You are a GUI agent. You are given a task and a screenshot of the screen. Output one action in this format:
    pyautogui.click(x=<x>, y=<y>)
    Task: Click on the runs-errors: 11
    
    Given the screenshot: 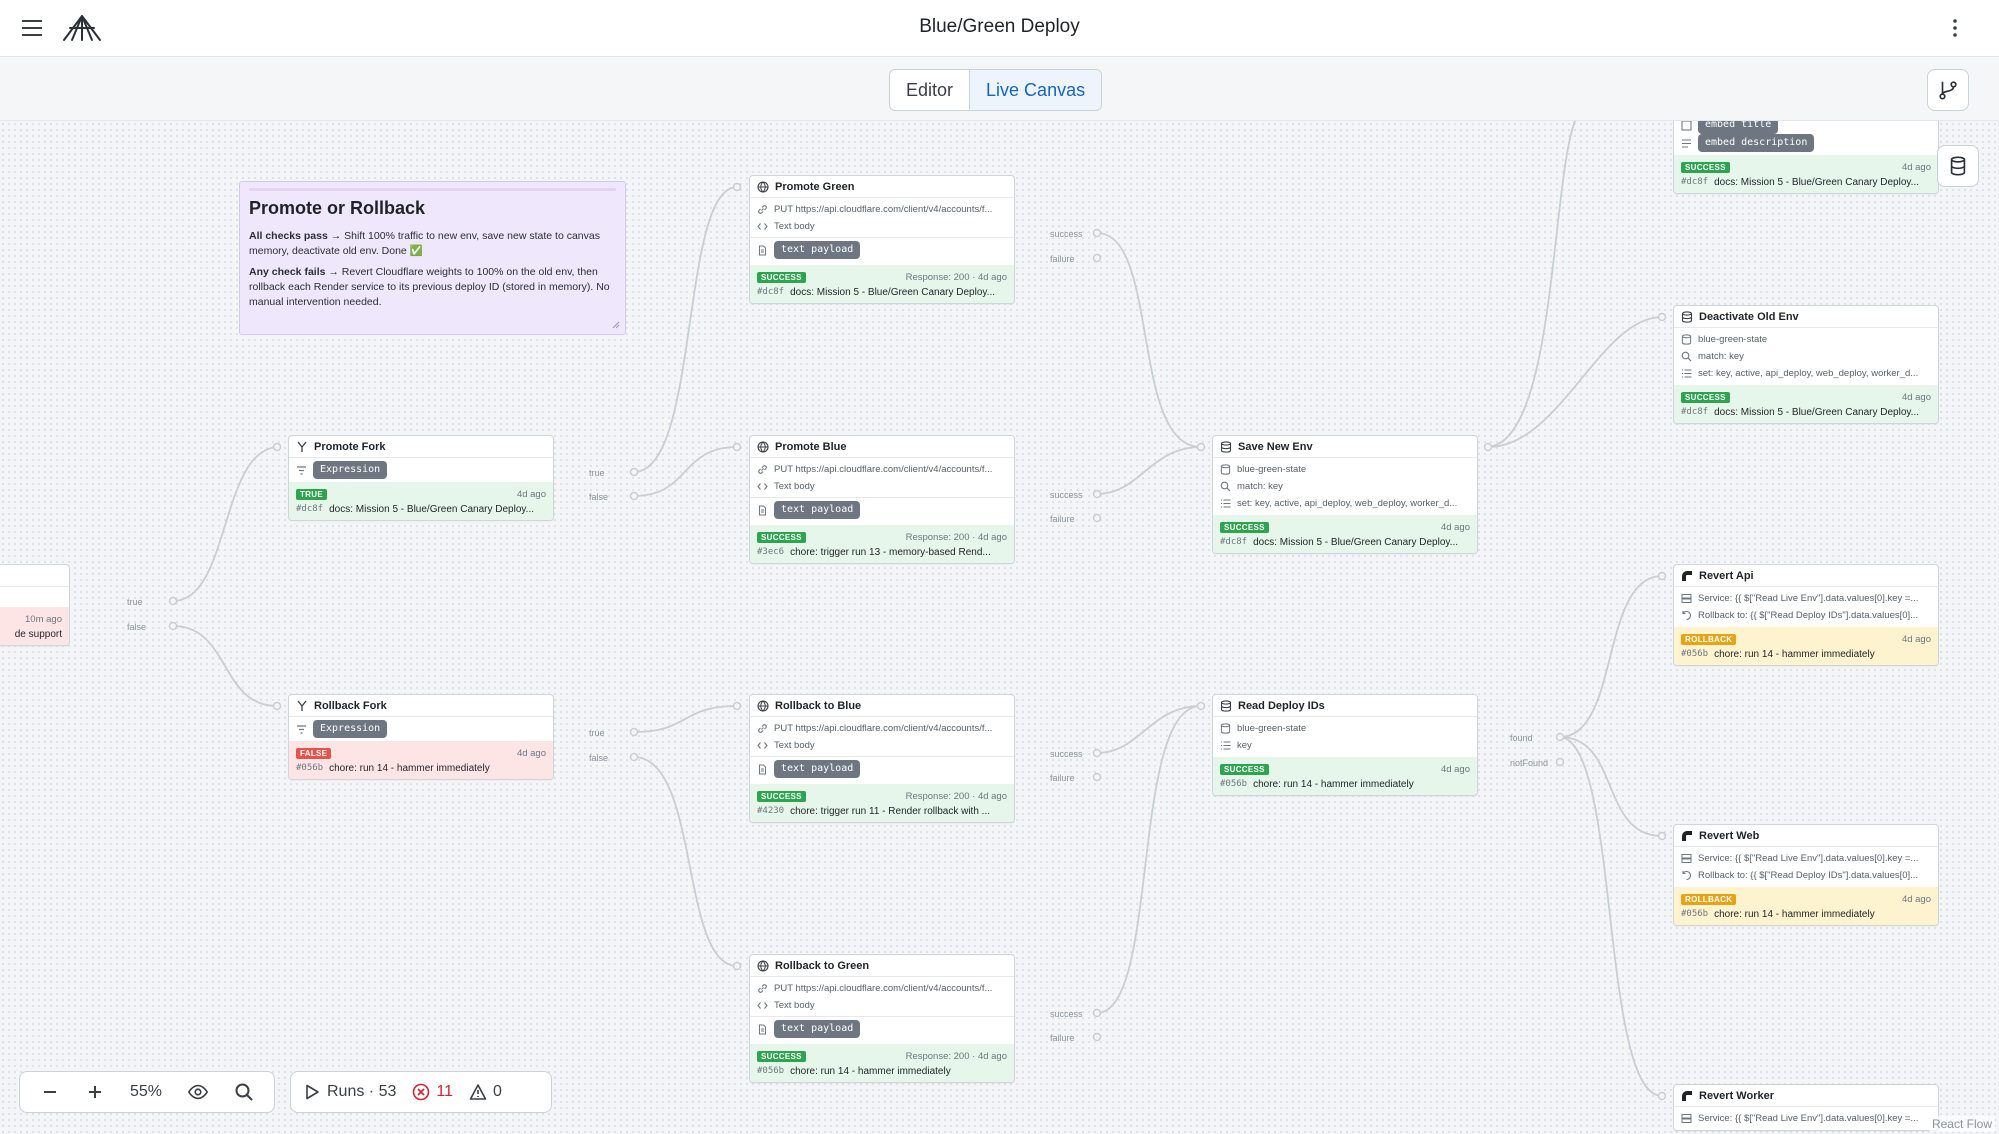 What is the action you would take?
    pyautogui.click(x=432, y=1092)
    